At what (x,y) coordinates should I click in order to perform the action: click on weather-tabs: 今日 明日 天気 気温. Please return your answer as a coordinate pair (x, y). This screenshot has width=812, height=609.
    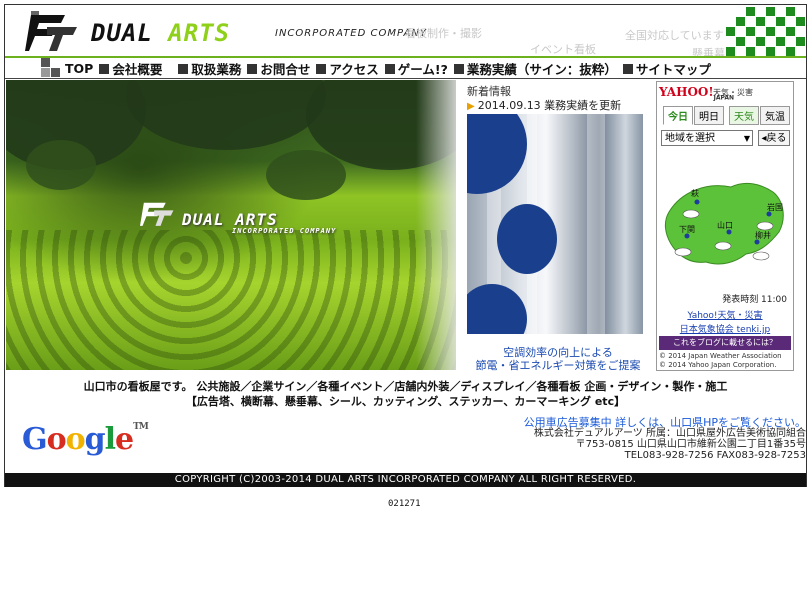
    Looking at the image, I should click on (727, 115).